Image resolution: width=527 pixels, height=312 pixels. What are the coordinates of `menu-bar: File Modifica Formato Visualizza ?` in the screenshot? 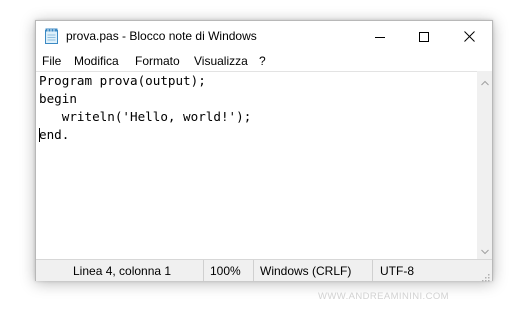 It's located at (264, 61).